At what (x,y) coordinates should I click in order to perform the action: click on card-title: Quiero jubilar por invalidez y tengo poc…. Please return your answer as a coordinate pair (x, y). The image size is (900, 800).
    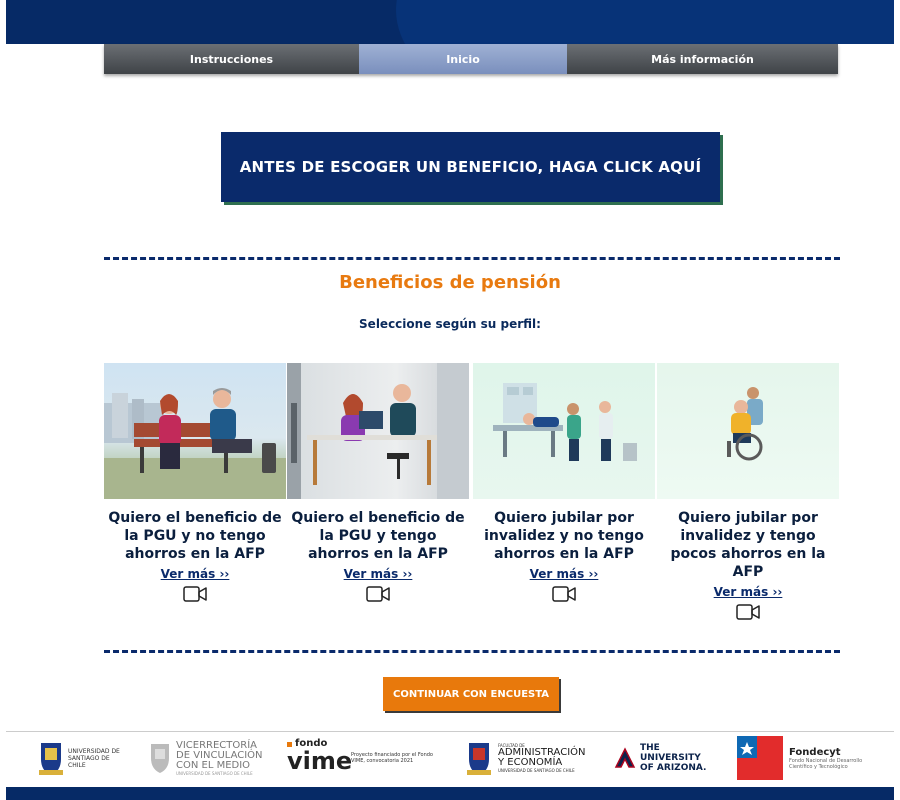
    Looking at the image, I should click on (748, 545).